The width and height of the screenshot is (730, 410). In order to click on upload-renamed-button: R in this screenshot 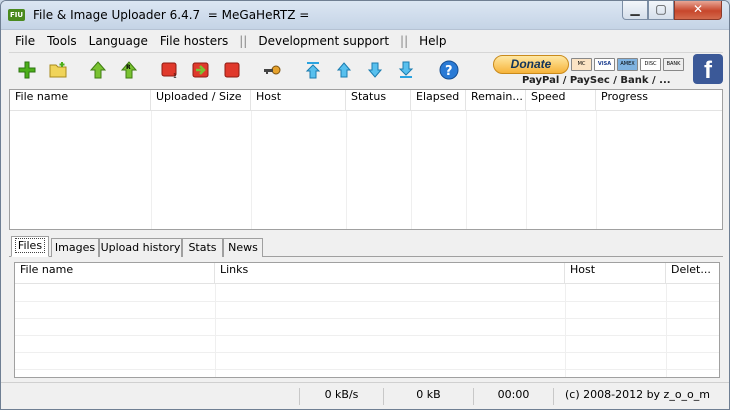, I will do `click(129, 70)`.